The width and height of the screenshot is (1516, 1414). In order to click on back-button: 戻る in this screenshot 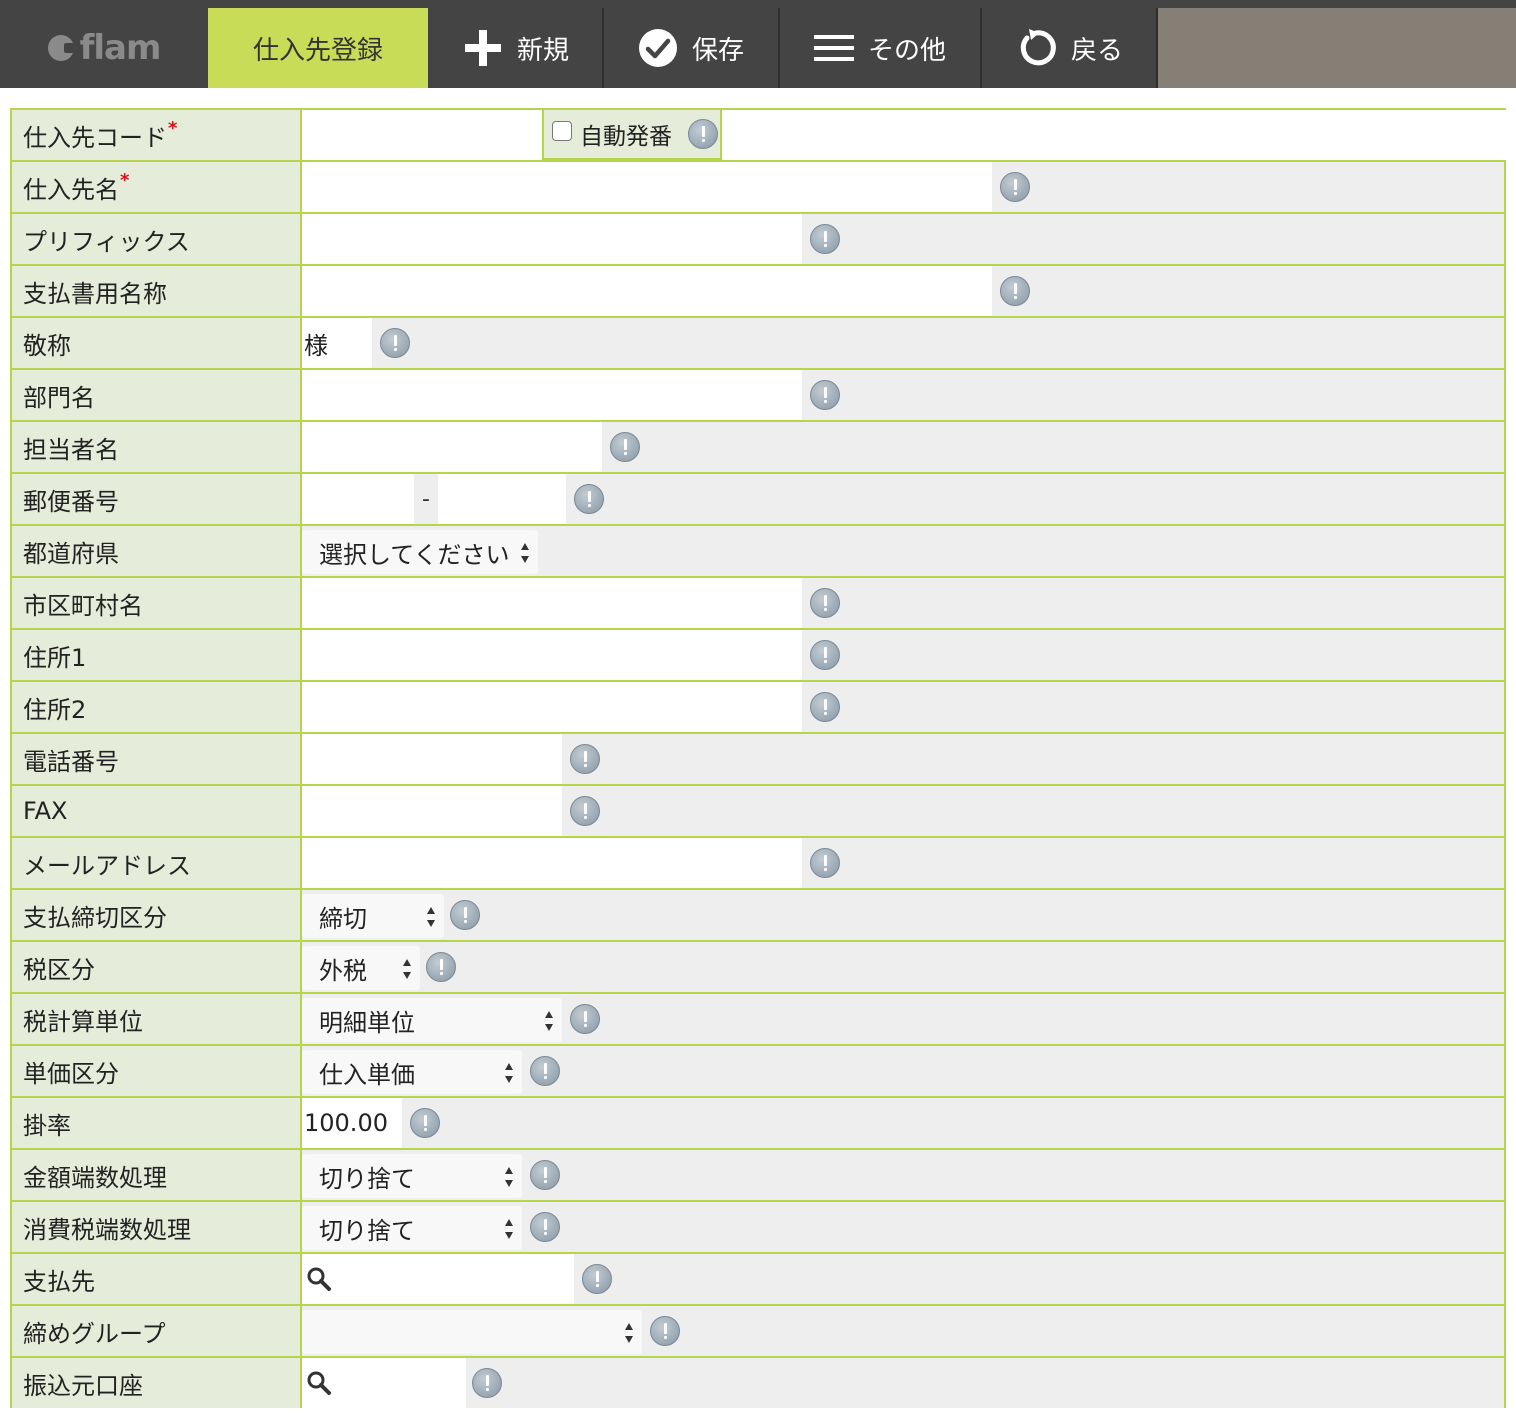, I will do `click(1070, 48)`.